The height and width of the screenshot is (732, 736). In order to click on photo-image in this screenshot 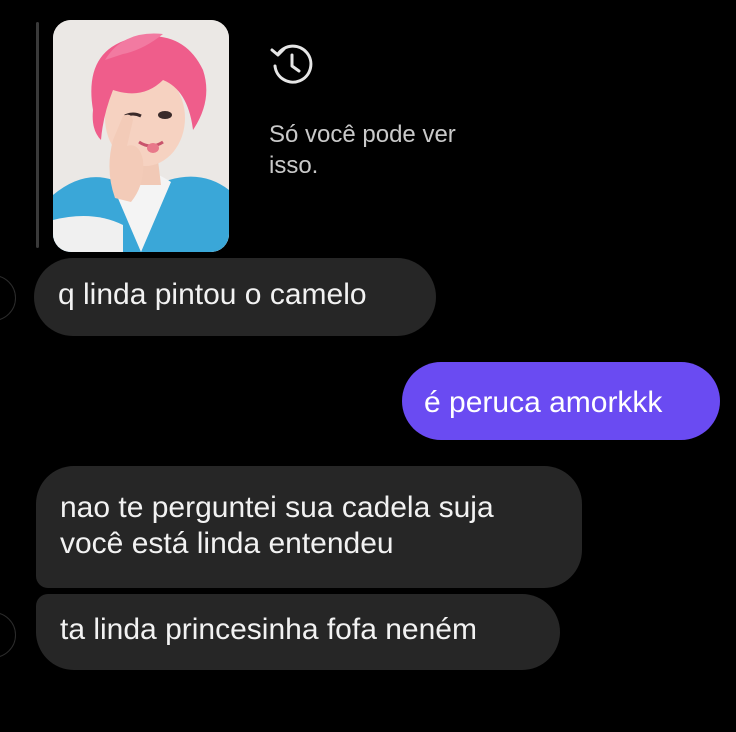, I will do `click(141, 136)`.